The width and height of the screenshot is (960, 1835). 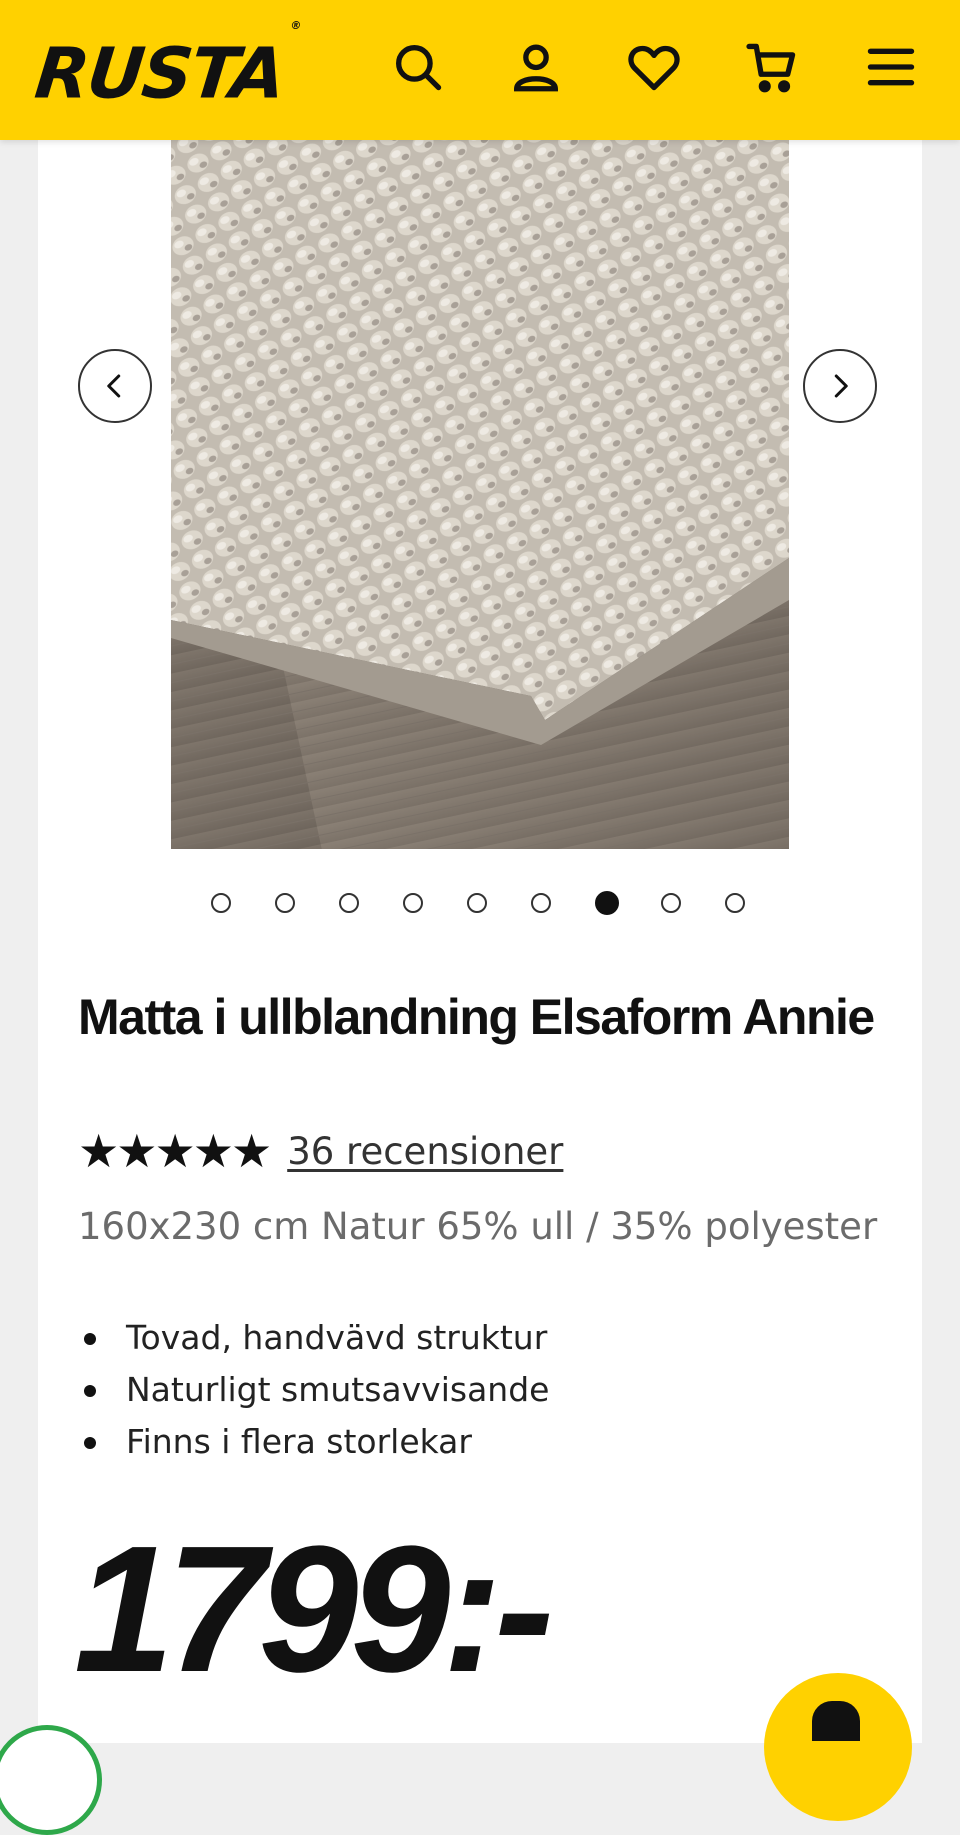 What do you see at coordinates (295, 25) in the screenshot?
I see `registered-mark: ®` at bounding box center [295, 25].